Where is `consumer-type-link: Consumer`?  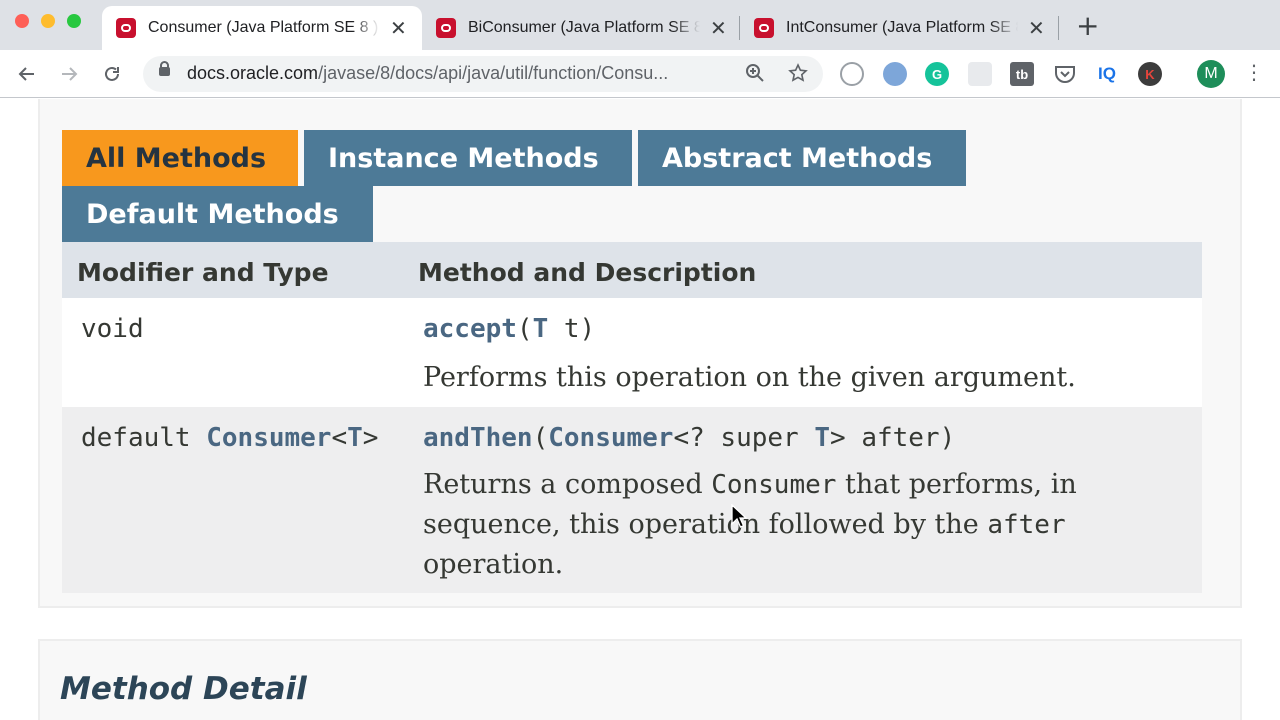 consumer-type-link: Consumer is located at coordinates (268, 438).